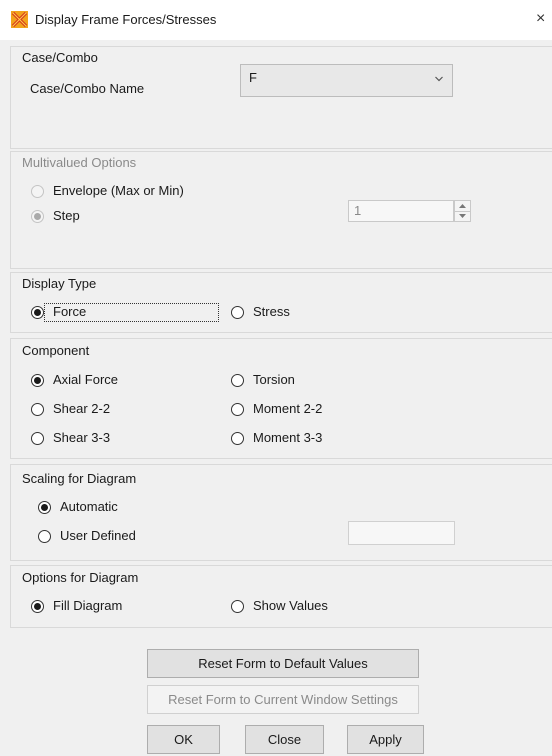 This screenshot has height=756, width=552. Describe the element at coordinates (44, 536) in the screenshot. I see `user-defined-radio` at that location.